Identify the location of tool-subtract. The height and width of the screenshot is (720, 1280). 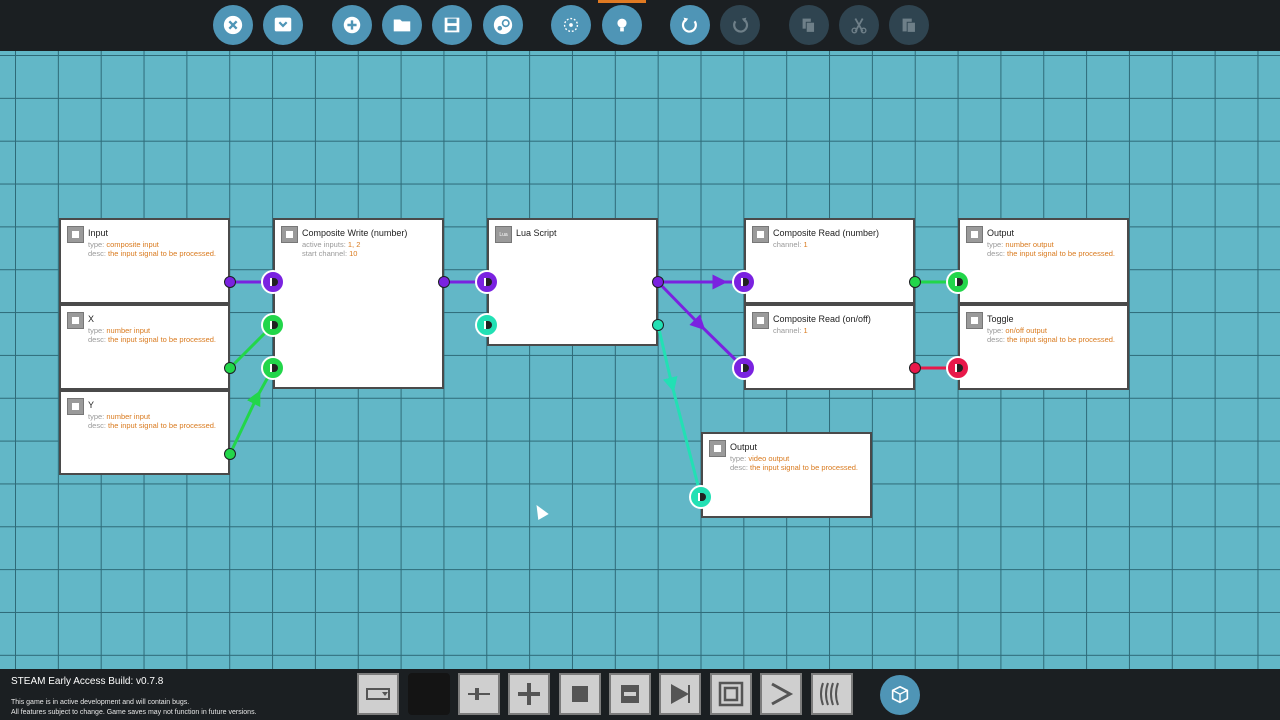
(630, 694).